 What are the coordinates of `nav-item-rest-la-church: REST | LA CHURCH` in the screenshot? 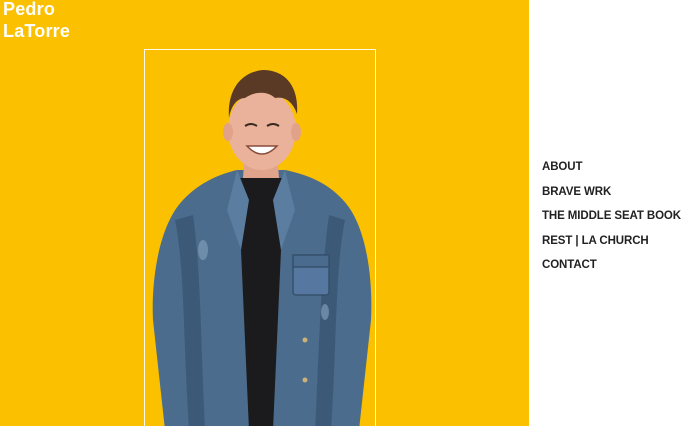 It's located at (616, 246).